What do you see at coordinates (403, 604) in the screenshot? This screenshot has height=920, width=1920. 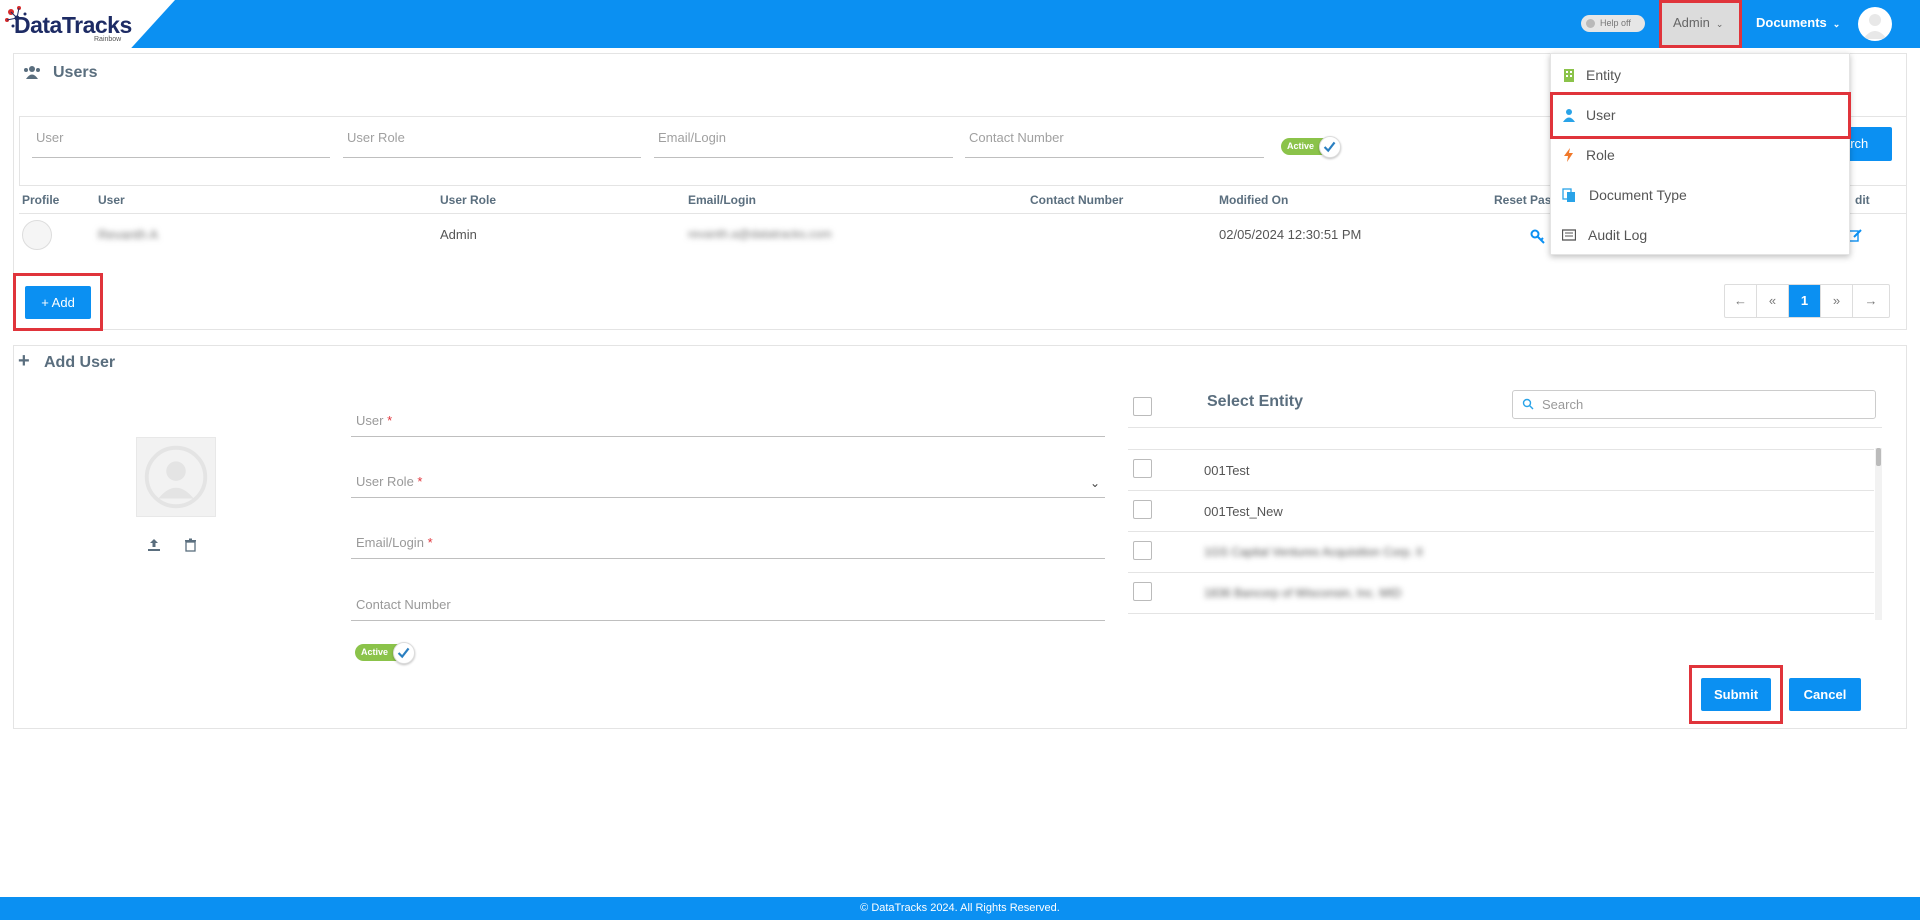 I see `contact-number-label: Contact Number` at bounding box center [403, 604].